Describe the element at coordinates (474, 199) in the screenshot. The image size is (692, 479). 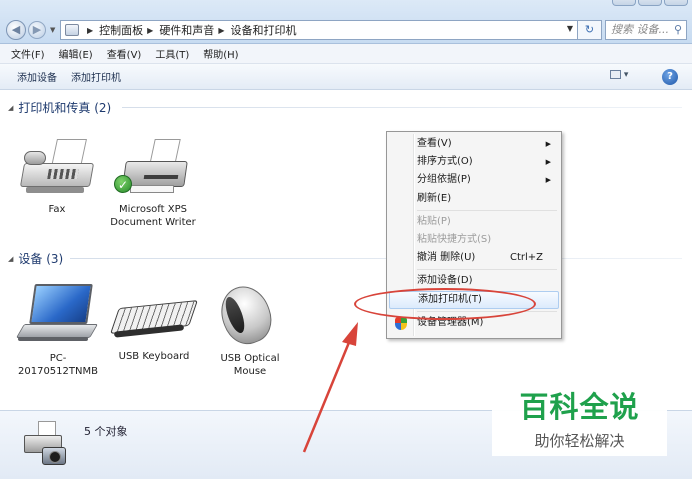
I see `menu-item-refresh: 刷新(E)` at that location.